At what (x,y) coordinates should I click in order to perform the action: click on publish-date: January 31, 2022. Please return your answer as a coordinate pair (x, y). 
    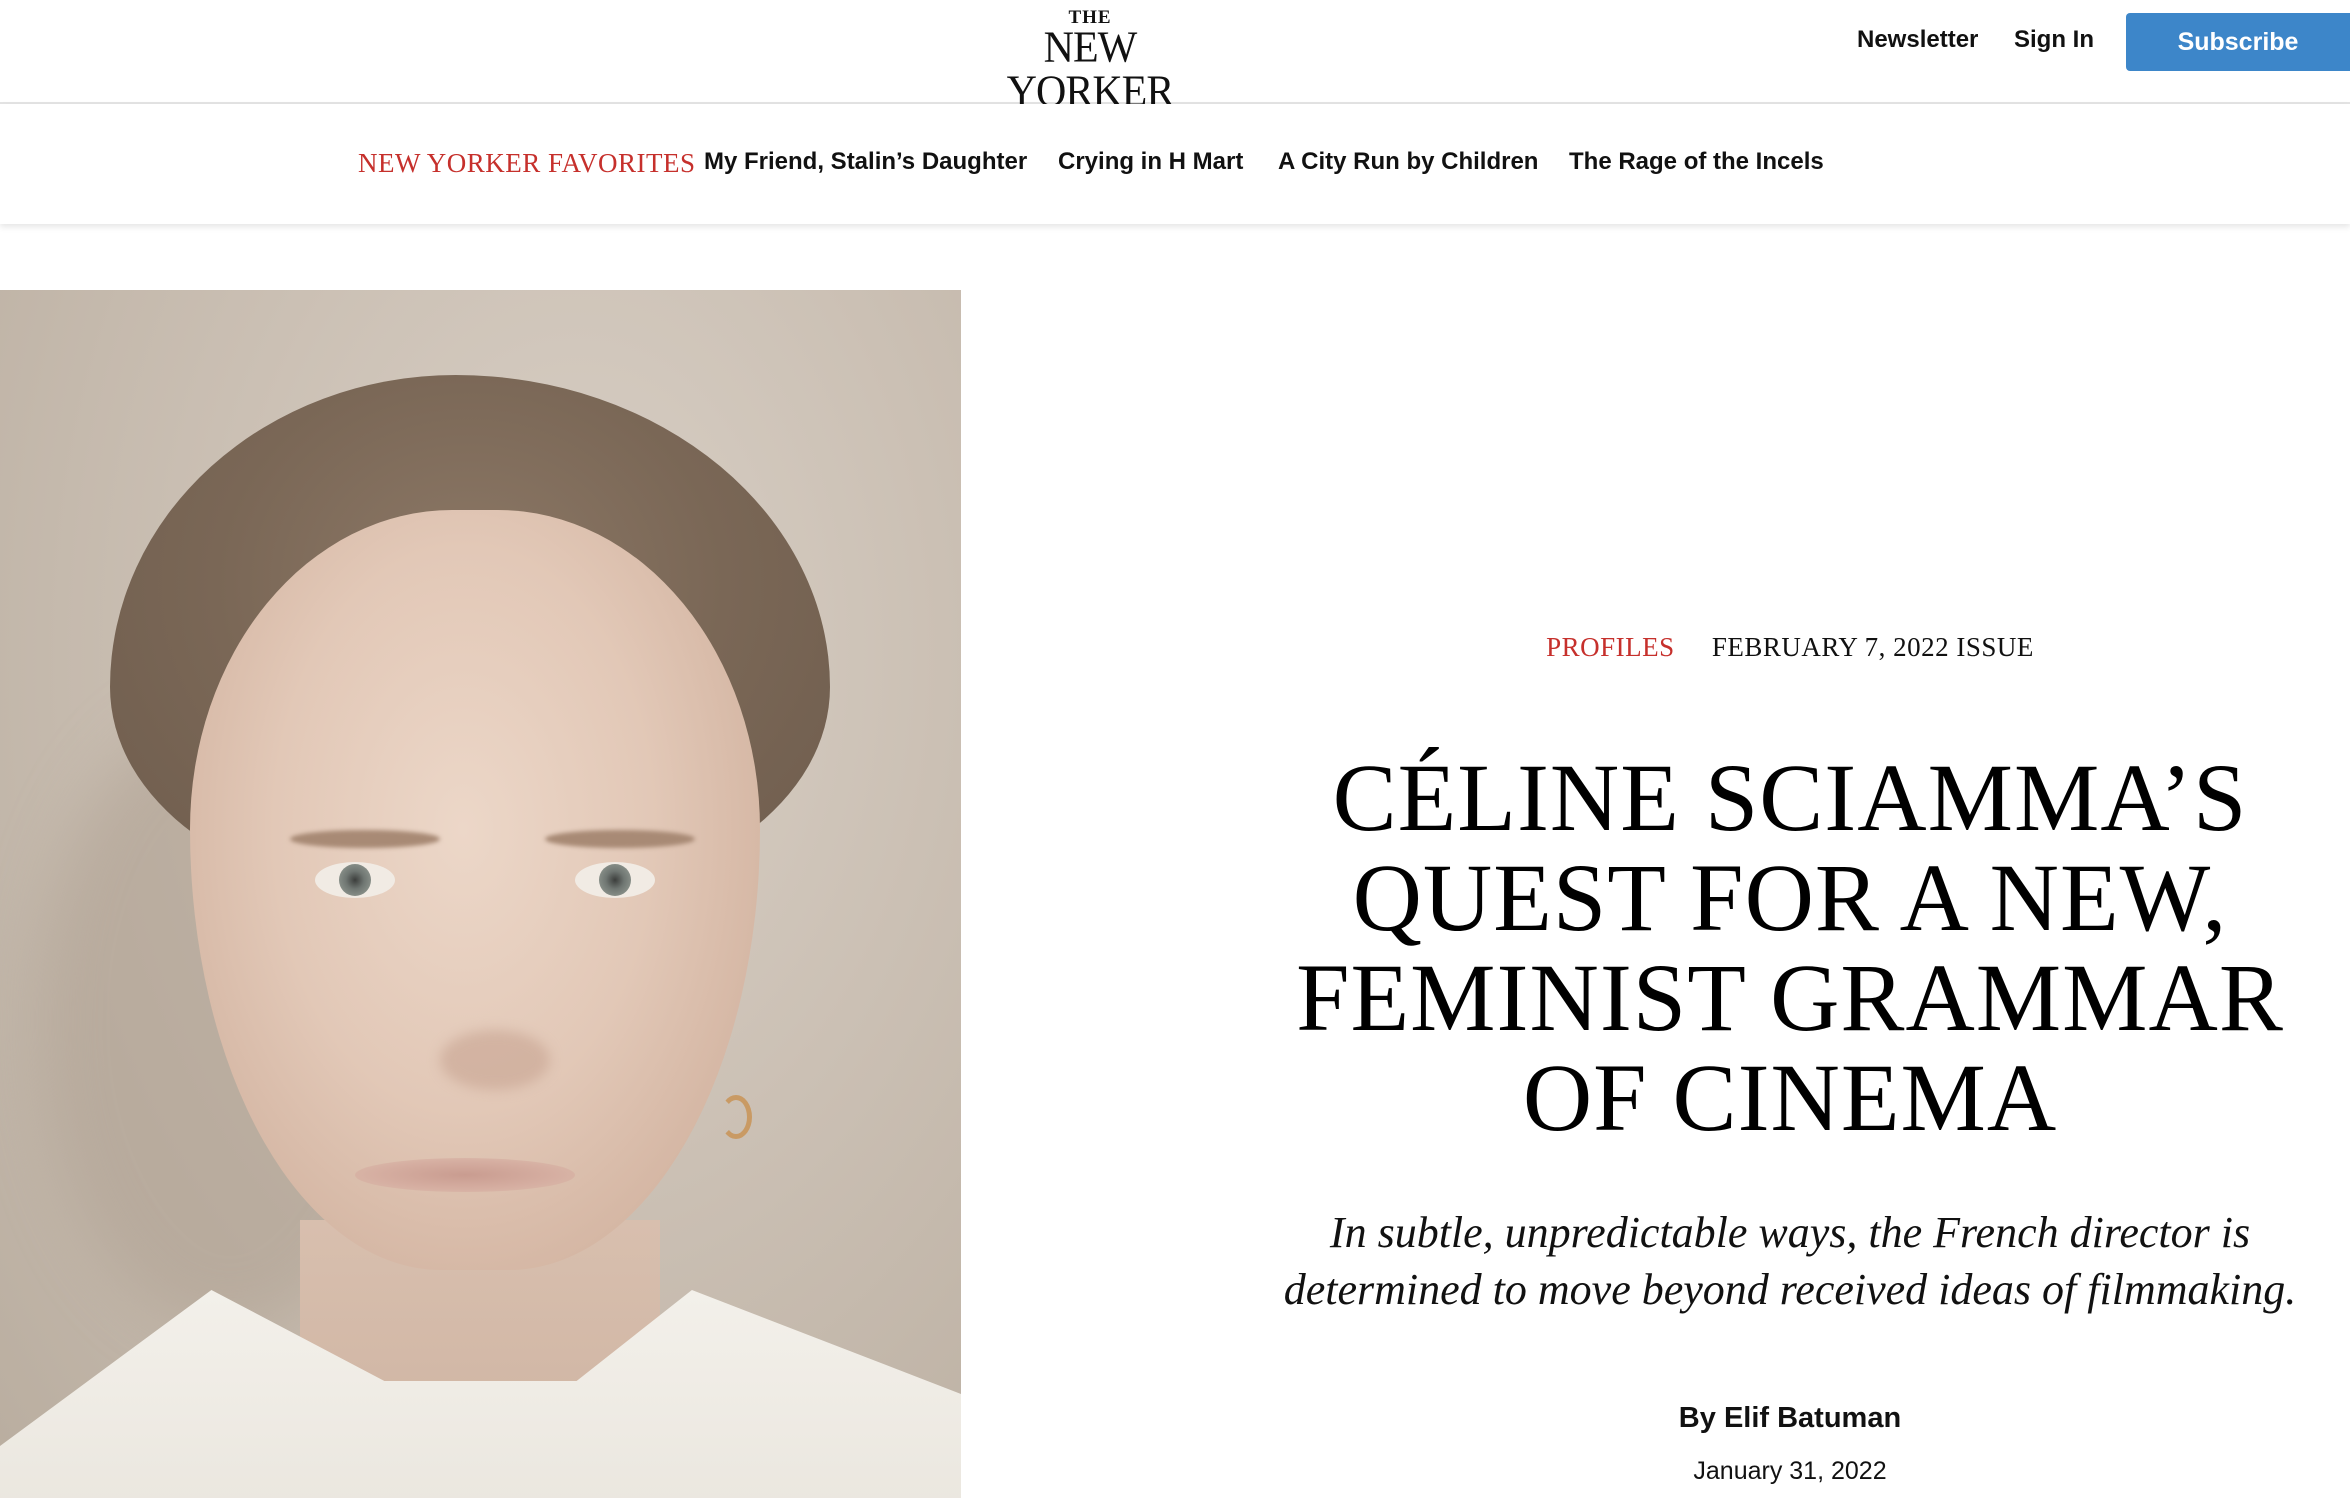
    Looking at the image, I should click on (1790, 1471).